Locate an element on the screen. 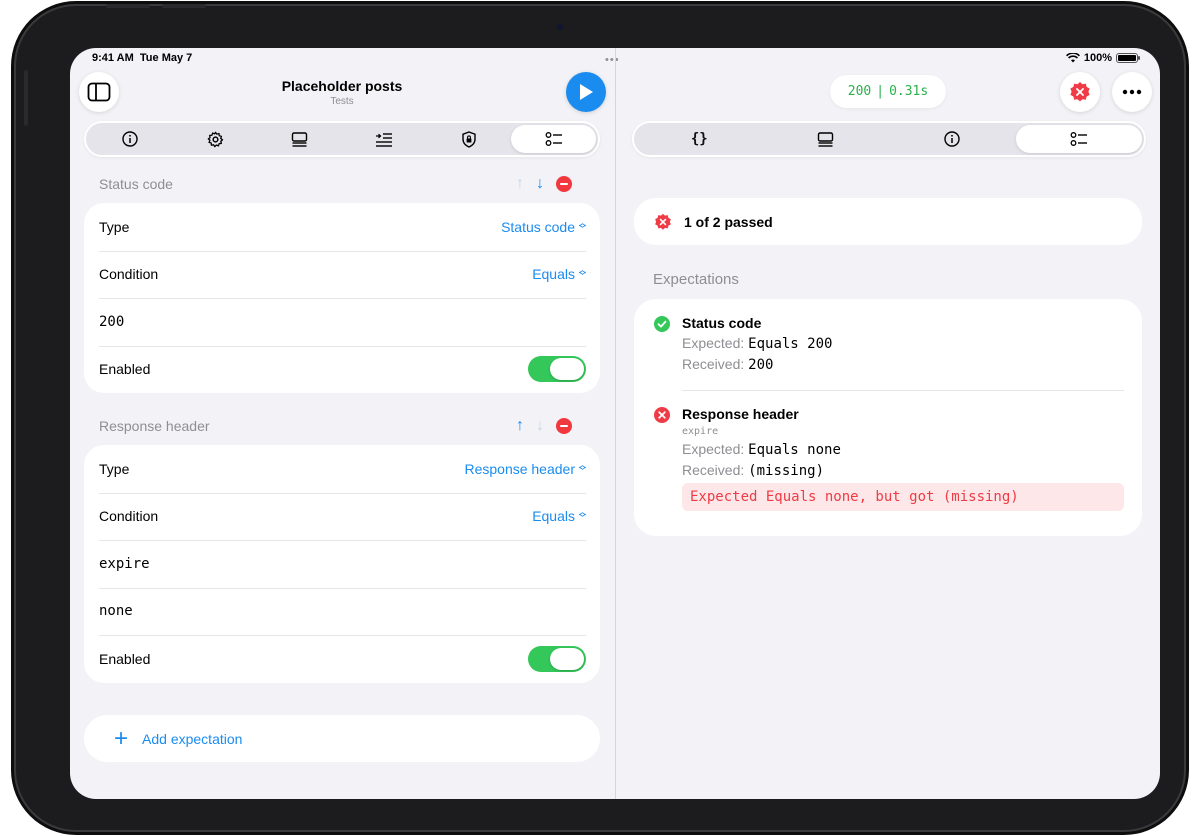  pane-divider is located at coordinates (615, 423).